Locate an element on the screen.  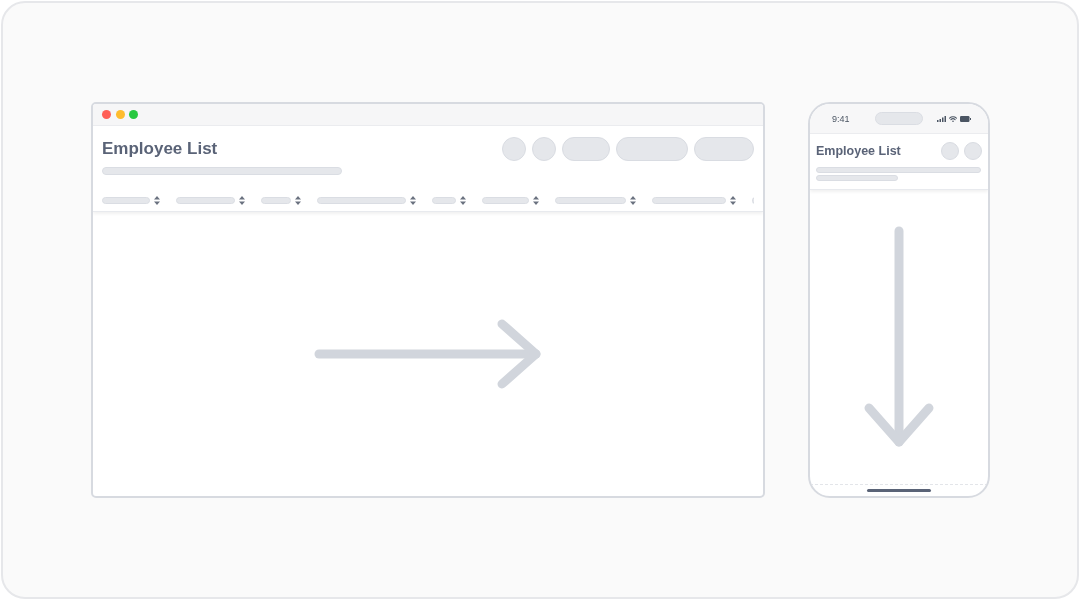
close-icon is located at coordinates (106, 114).